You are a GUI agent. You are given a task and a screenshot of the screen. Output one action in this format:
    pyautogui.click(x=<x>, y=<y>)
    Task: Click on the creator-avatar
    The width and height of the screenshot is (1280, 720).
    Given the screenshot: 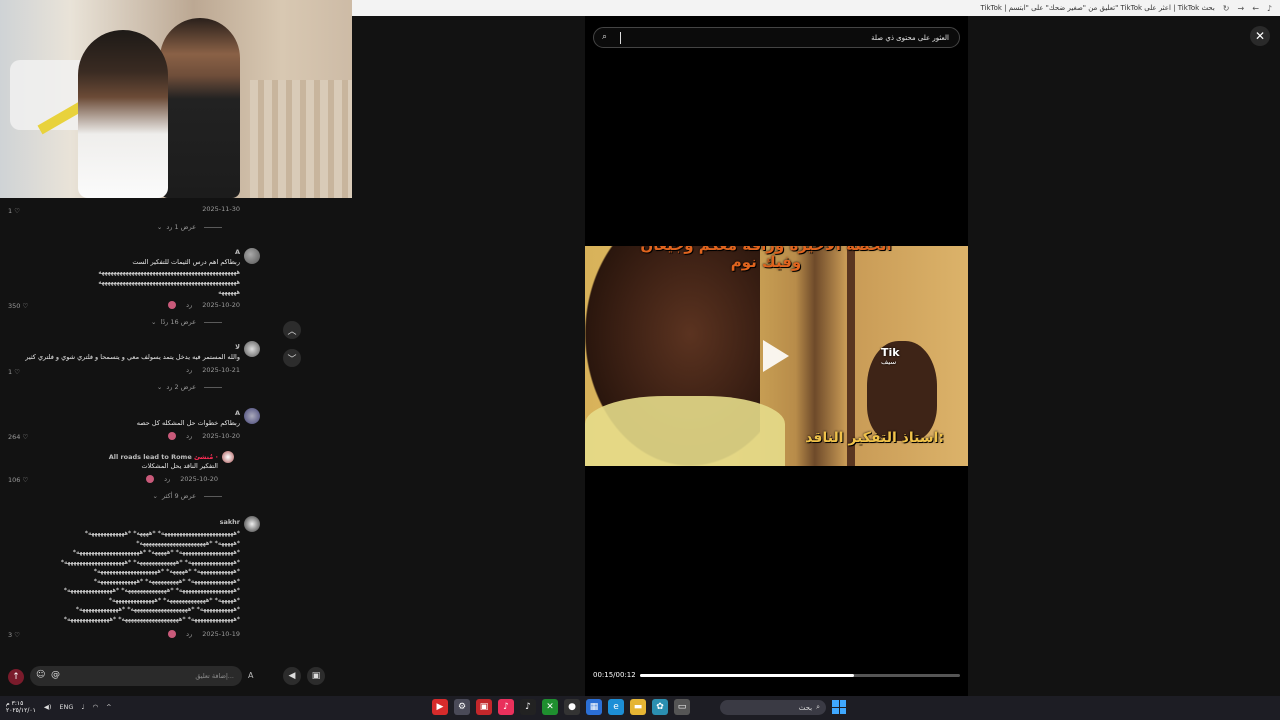 What is the action you would take?
    pyautogui.click(x=228, y=457)
    